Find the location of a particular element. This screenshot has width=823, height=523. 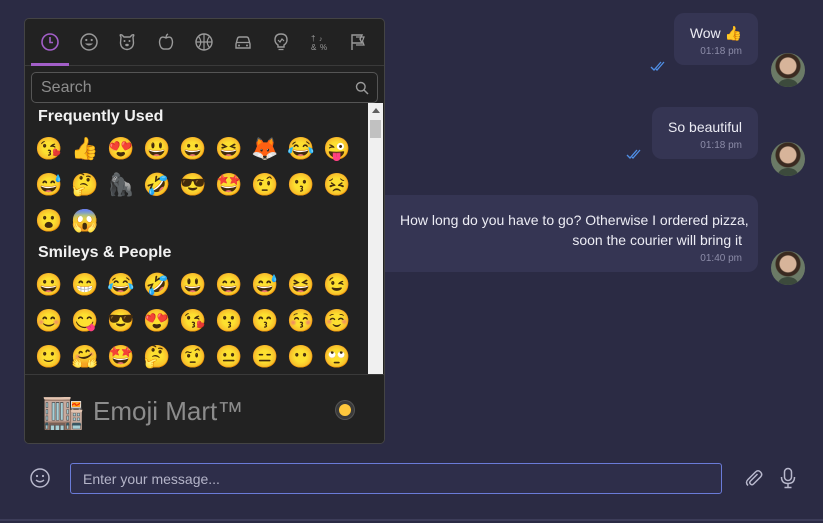

emoji-search is located at coordinates (204, 87).